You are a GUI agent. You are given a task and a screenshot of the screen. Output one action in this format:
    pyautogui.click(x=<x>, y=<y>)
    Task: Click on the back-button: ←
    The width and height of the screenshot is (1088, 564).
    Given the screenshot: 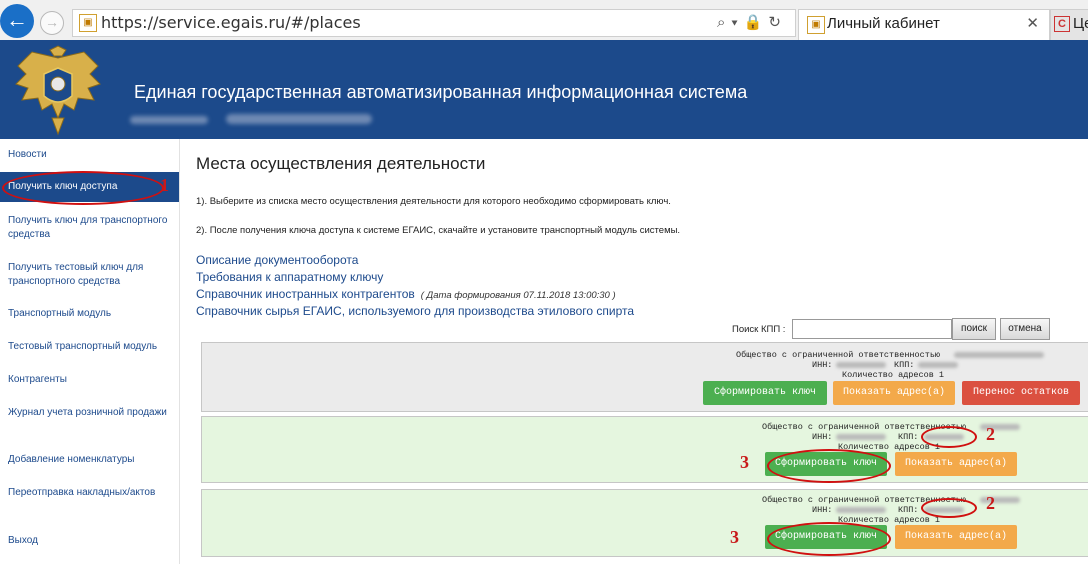 What is the action you would take?
    pyautogui.click(x=17, y=21)
    